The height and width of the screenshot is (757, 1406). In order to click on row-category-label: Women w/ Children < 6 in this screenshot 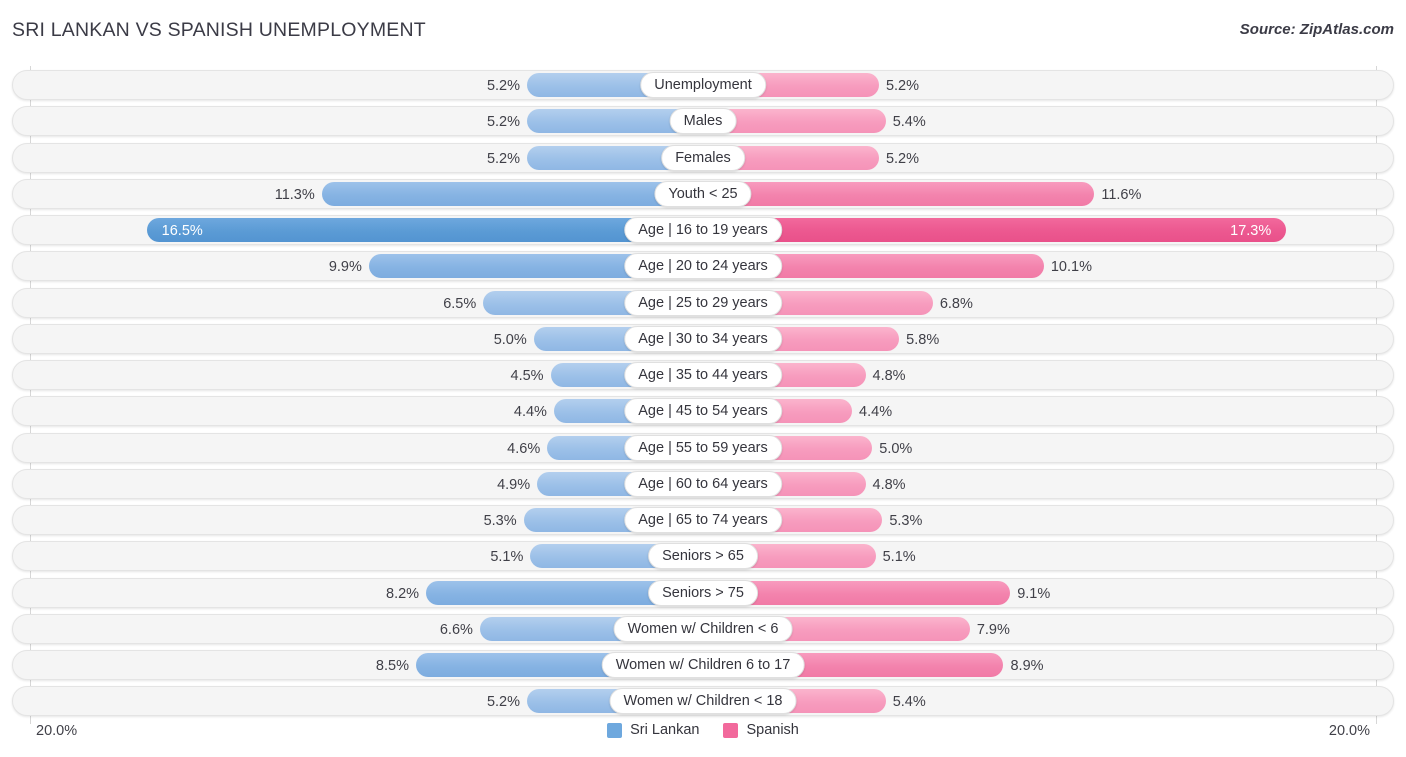, I will do `click(703, 628)`.